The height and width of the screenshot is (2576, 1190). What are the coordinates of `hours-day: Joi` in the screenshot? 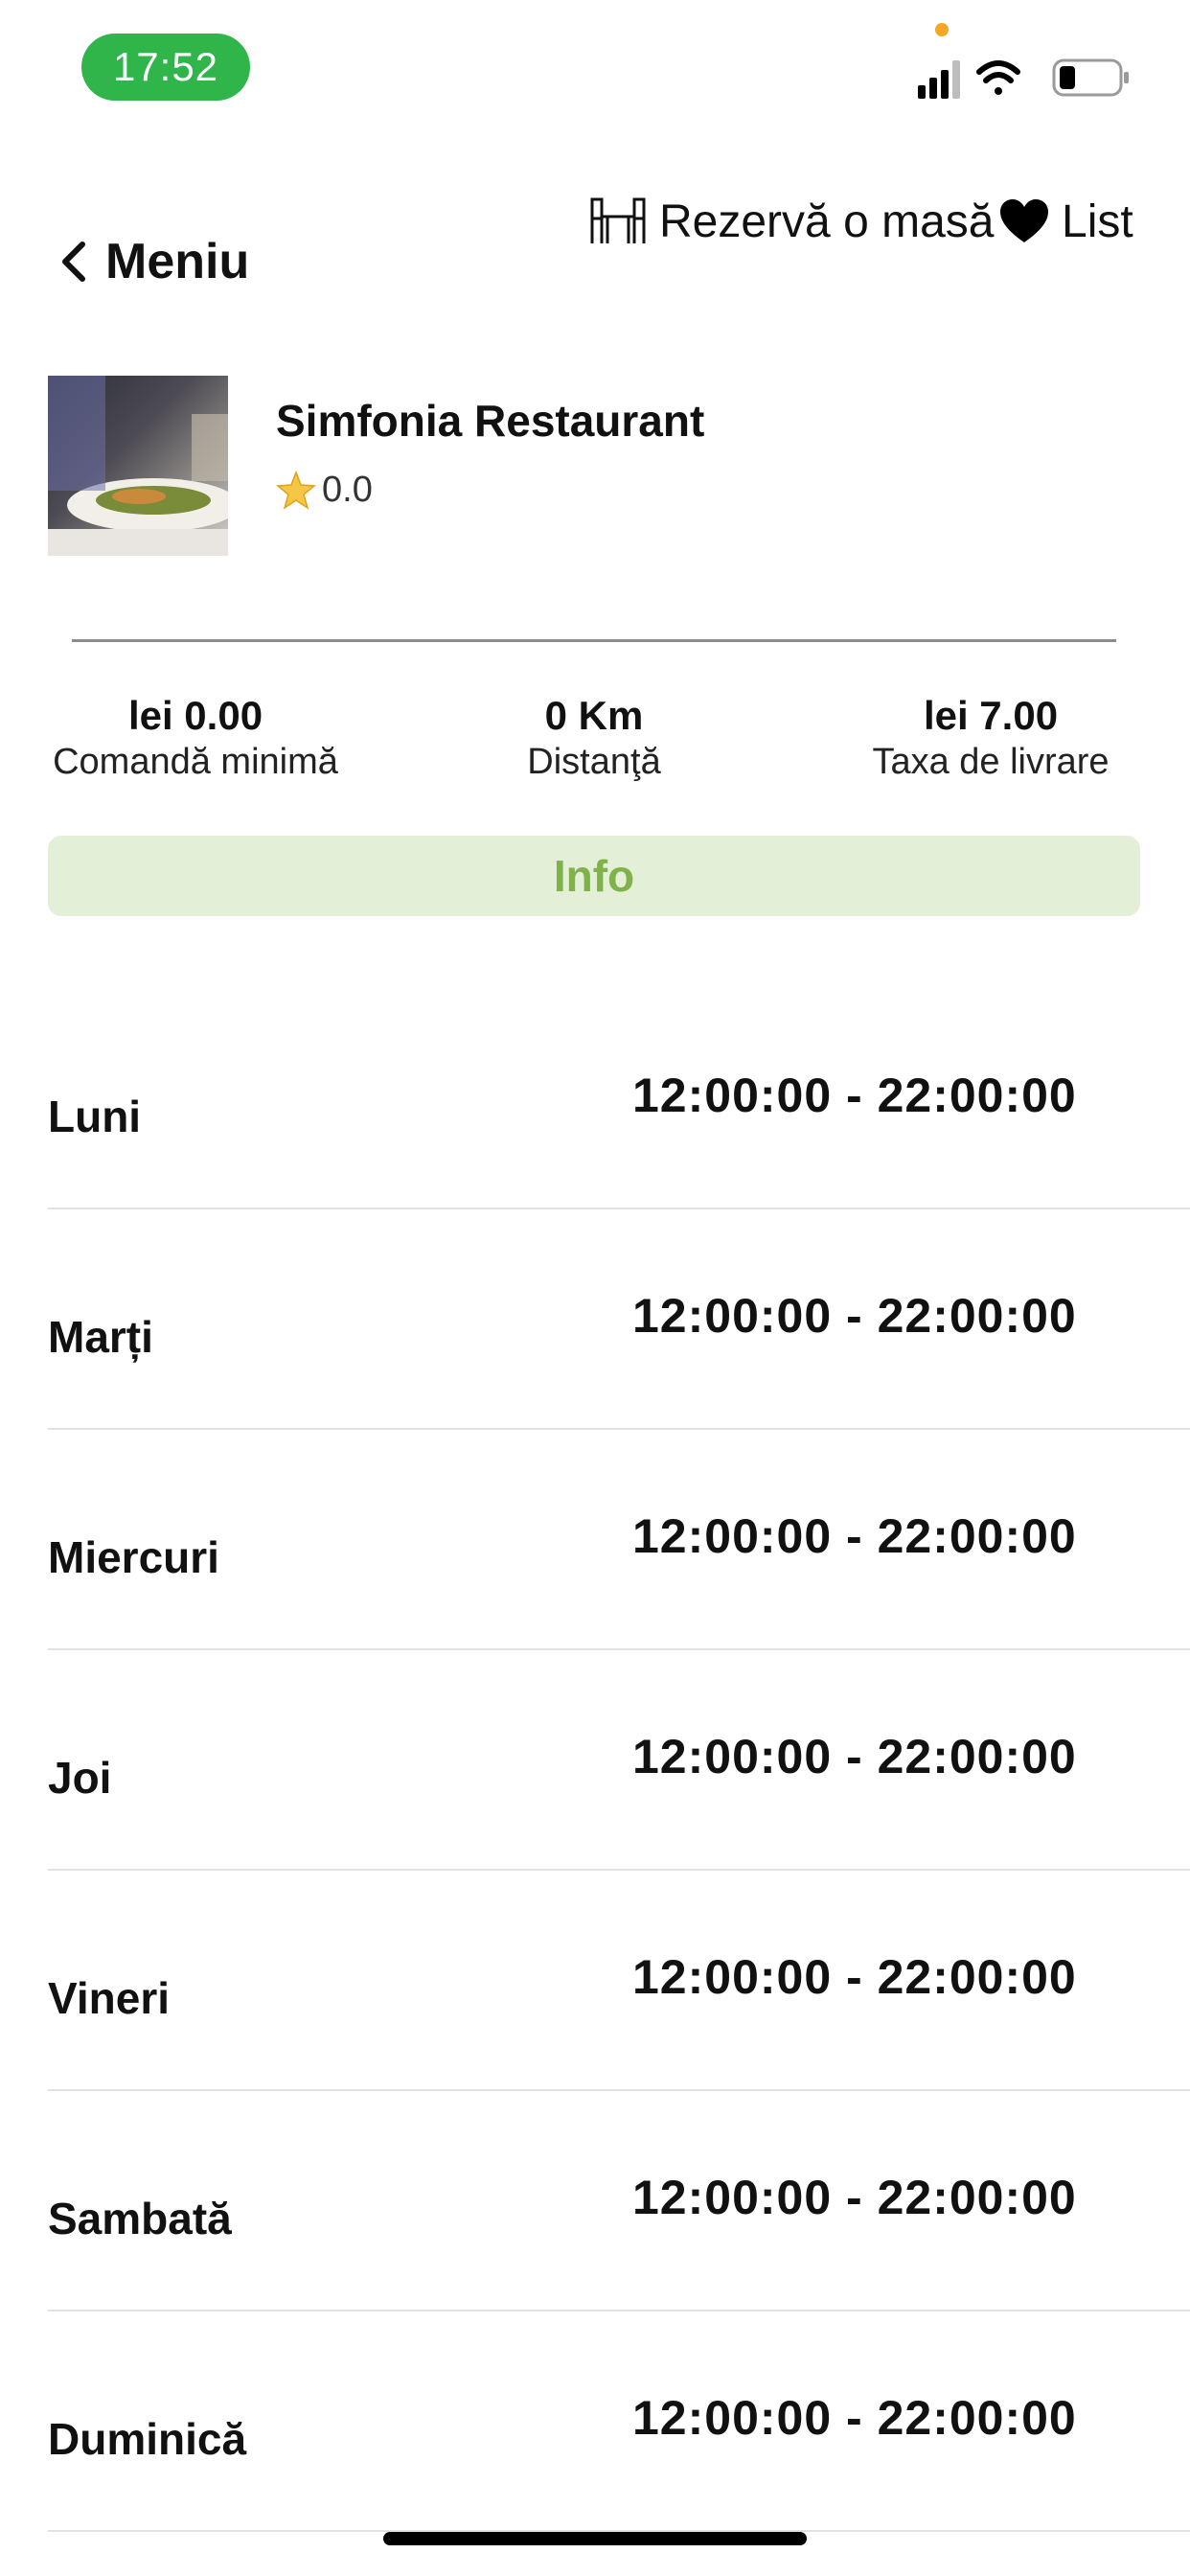 It's located at (80, 1778).